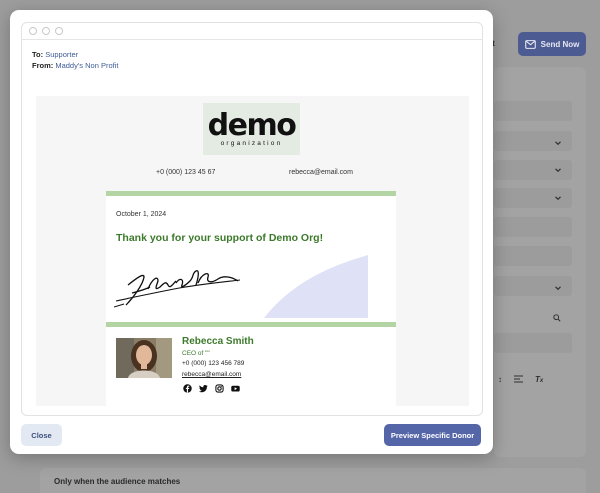  Describe the element at coordinates (251, 193) in the screenshot. I see `top-divider` at that location.